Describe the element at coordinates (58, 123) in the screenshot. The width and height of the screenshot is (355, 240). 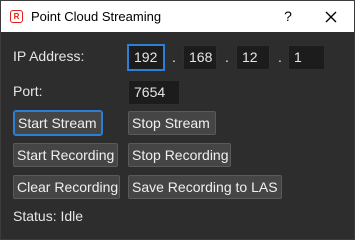
I see `start-stream-button: Start Stream` at that location.